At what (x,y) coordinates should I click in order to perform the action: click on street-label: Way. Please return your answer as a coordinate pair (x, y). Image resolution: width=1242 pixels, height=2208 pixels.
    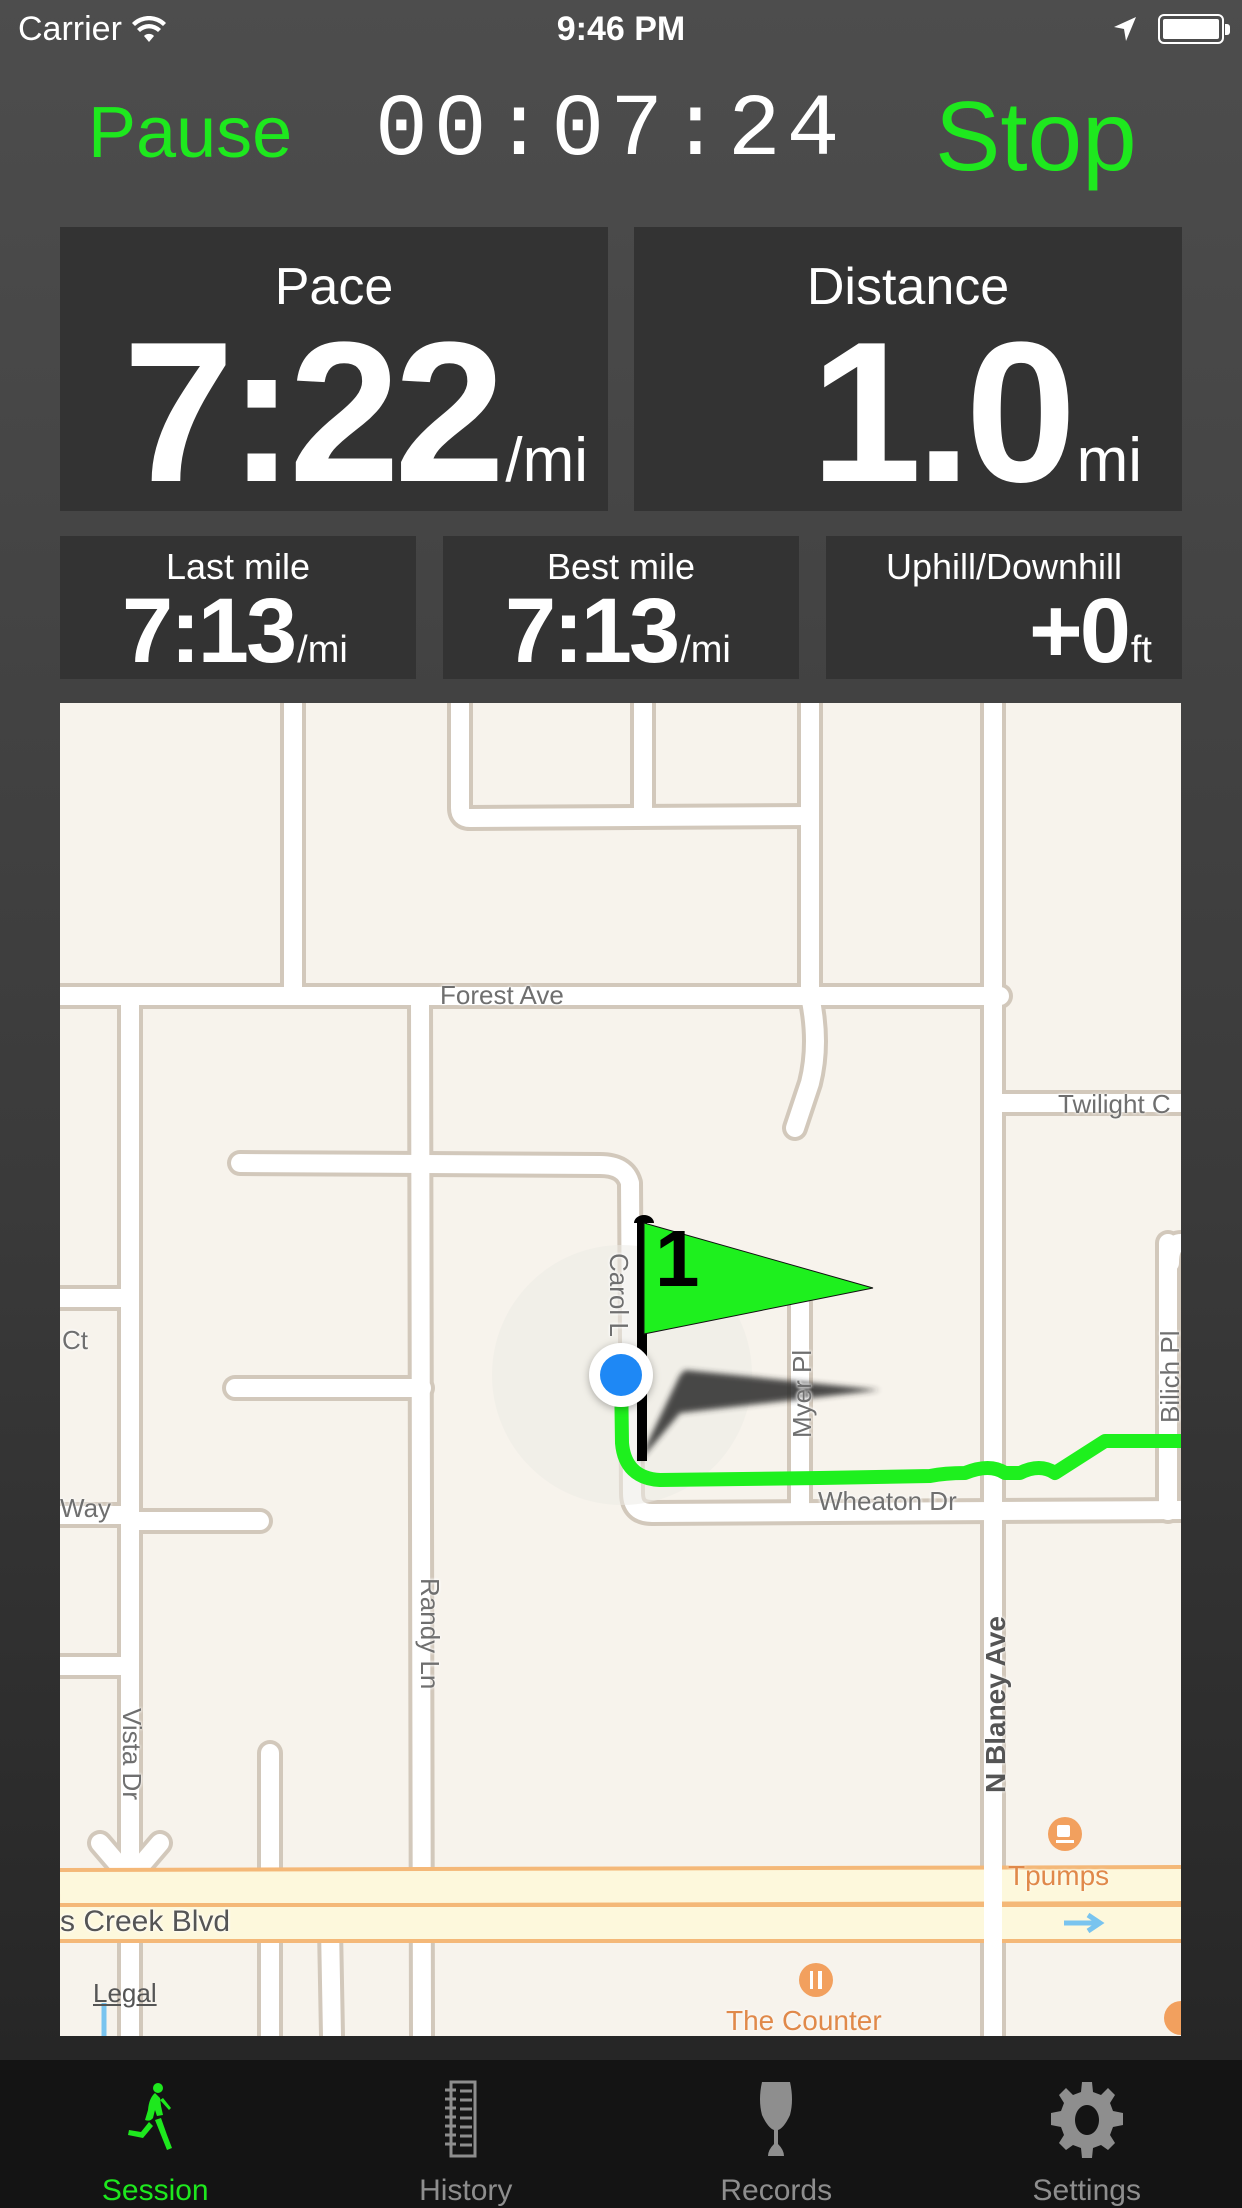
    Looking at the image, I should click on (86, 1508).